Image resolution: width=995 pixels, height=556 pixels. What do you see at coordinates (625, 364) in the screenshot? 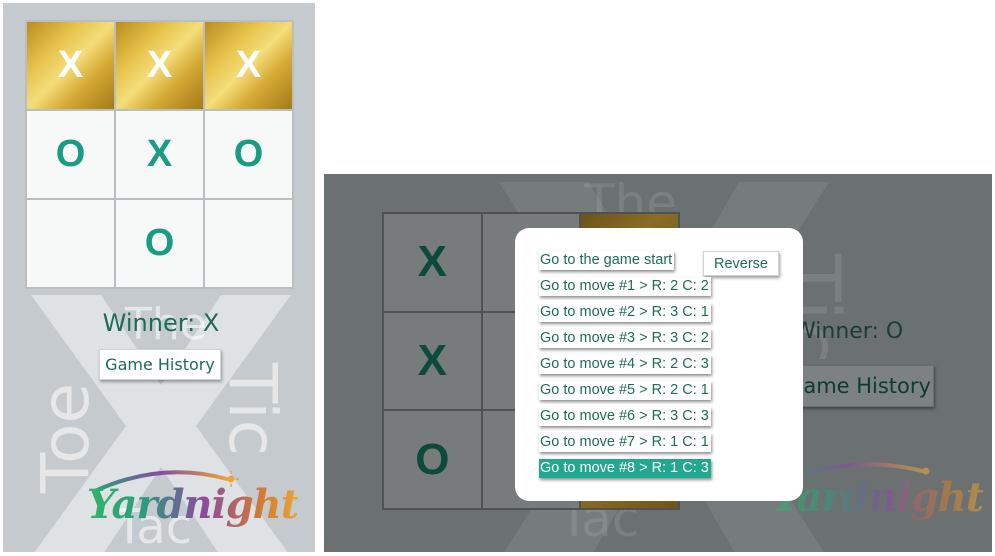
I see `move-button-4: Go to move #4 > R: 2 C: 3` at bounding box center [625, 364].